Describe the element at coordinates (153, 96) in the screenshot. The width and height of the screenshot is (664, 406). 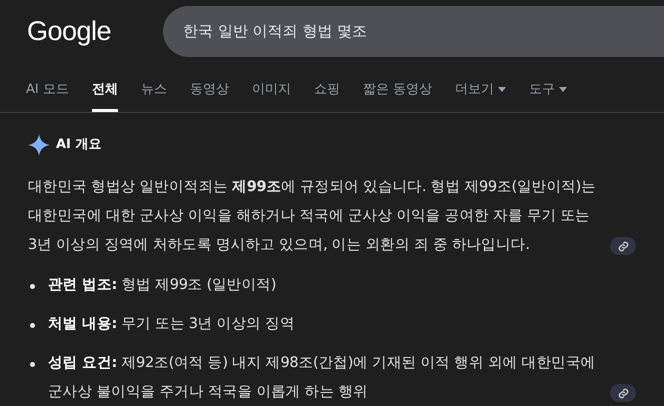
I see `search-tab: 뉴스` at that location.